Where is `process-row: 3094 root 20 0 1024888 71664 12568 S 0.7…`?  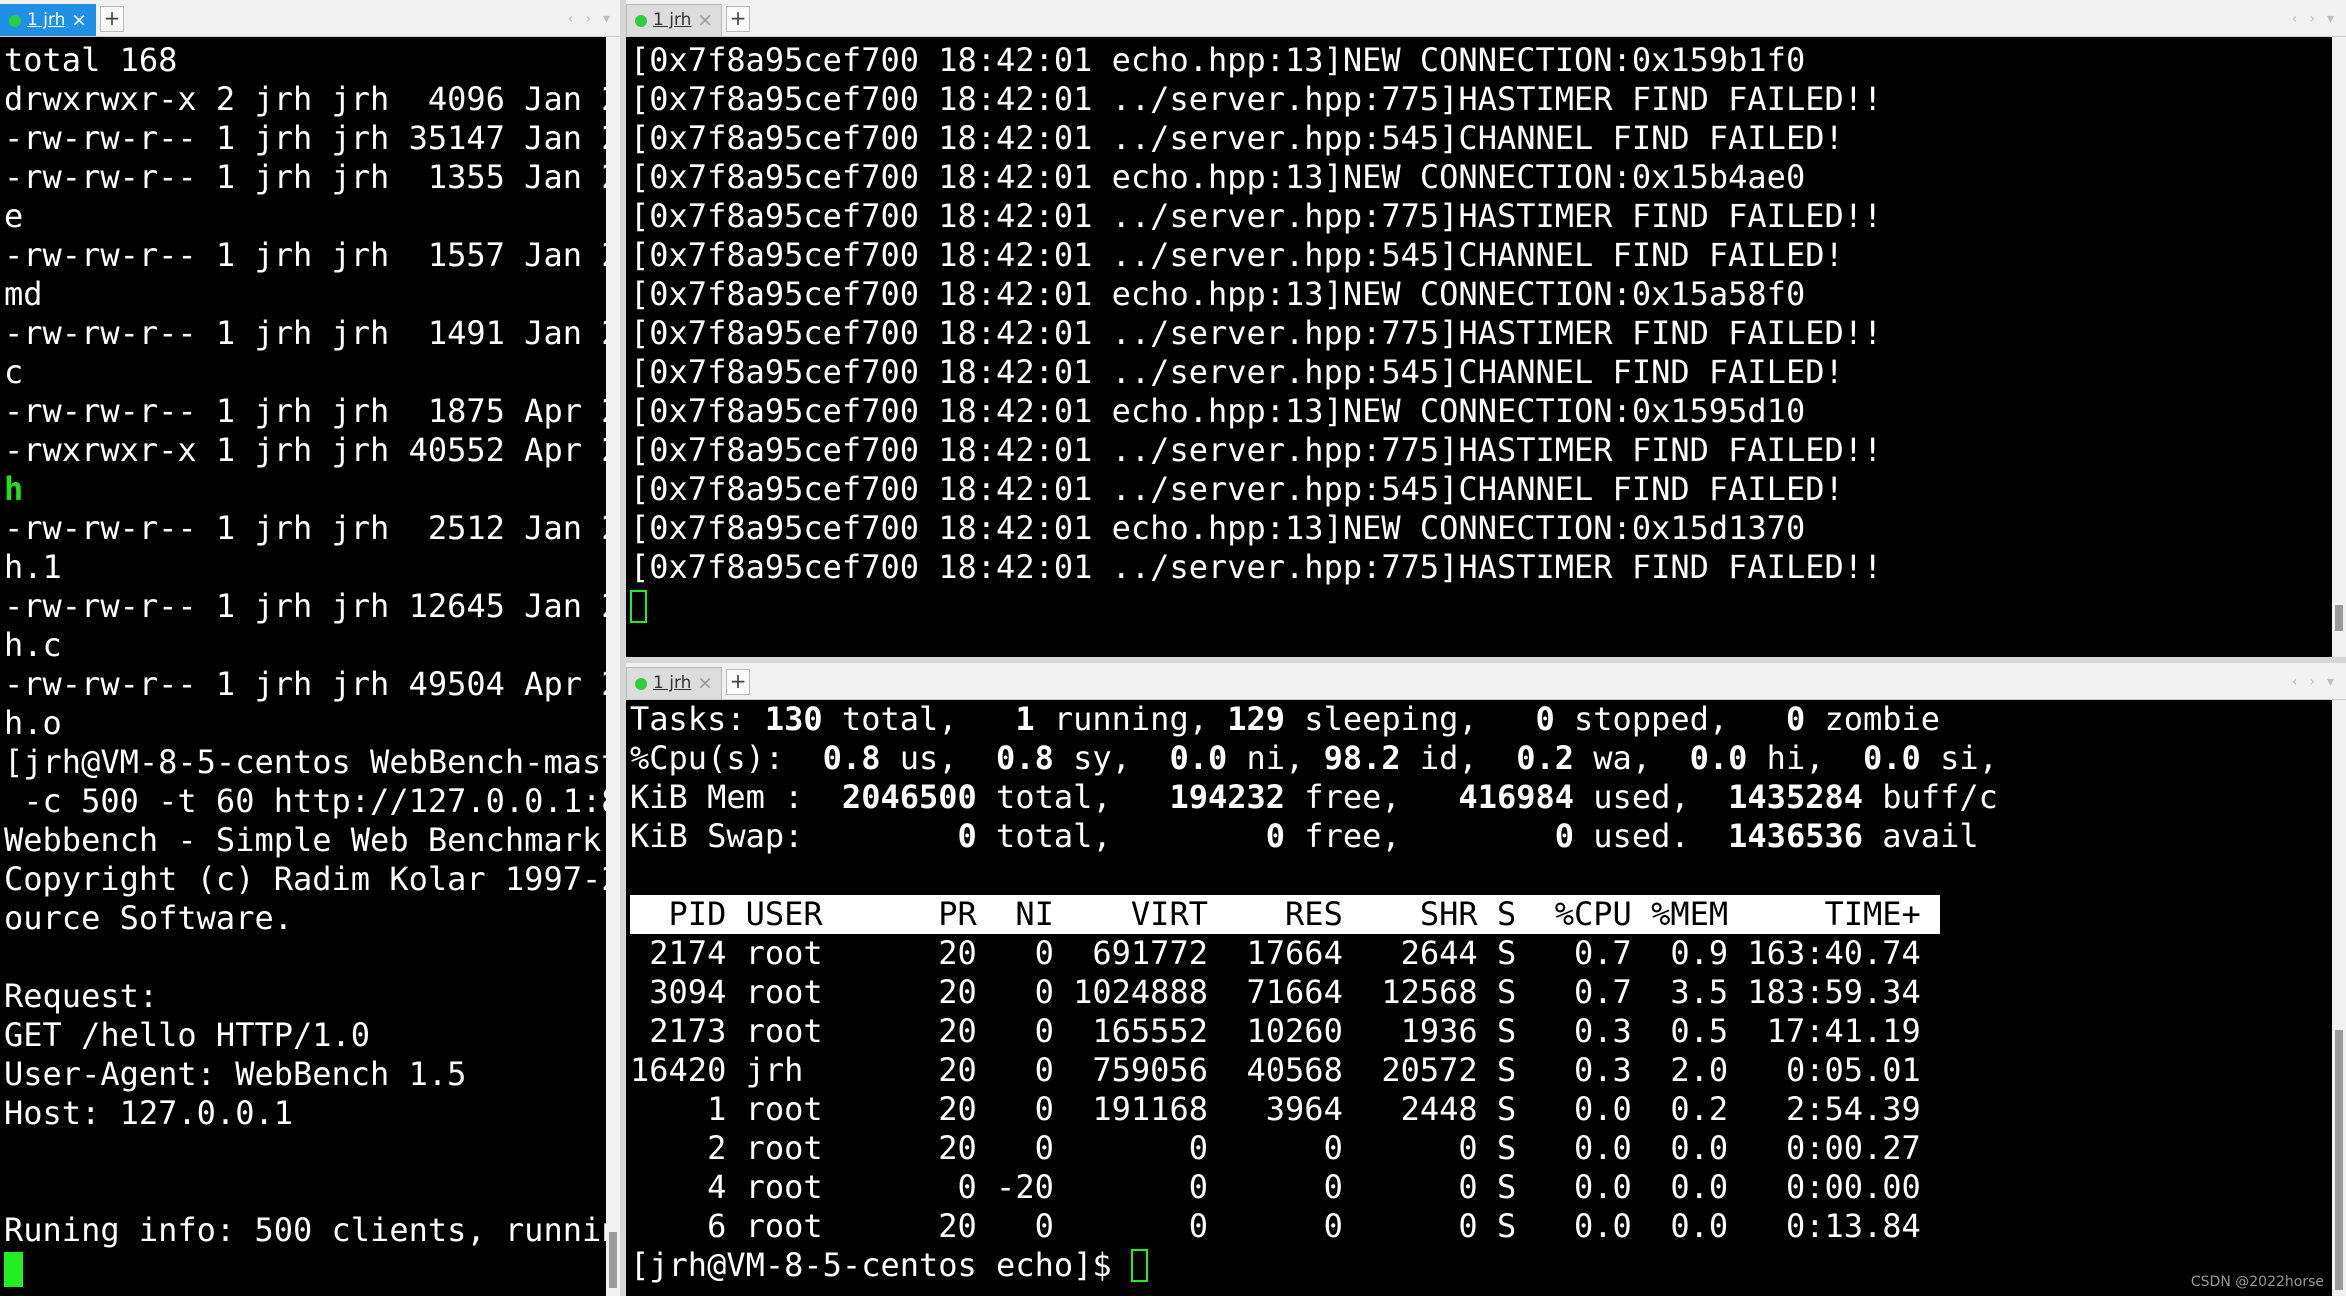
process-row: 3094 root 20 0 1024888 71664 12568 S 0.7… is located at coordinates (1275, 992).